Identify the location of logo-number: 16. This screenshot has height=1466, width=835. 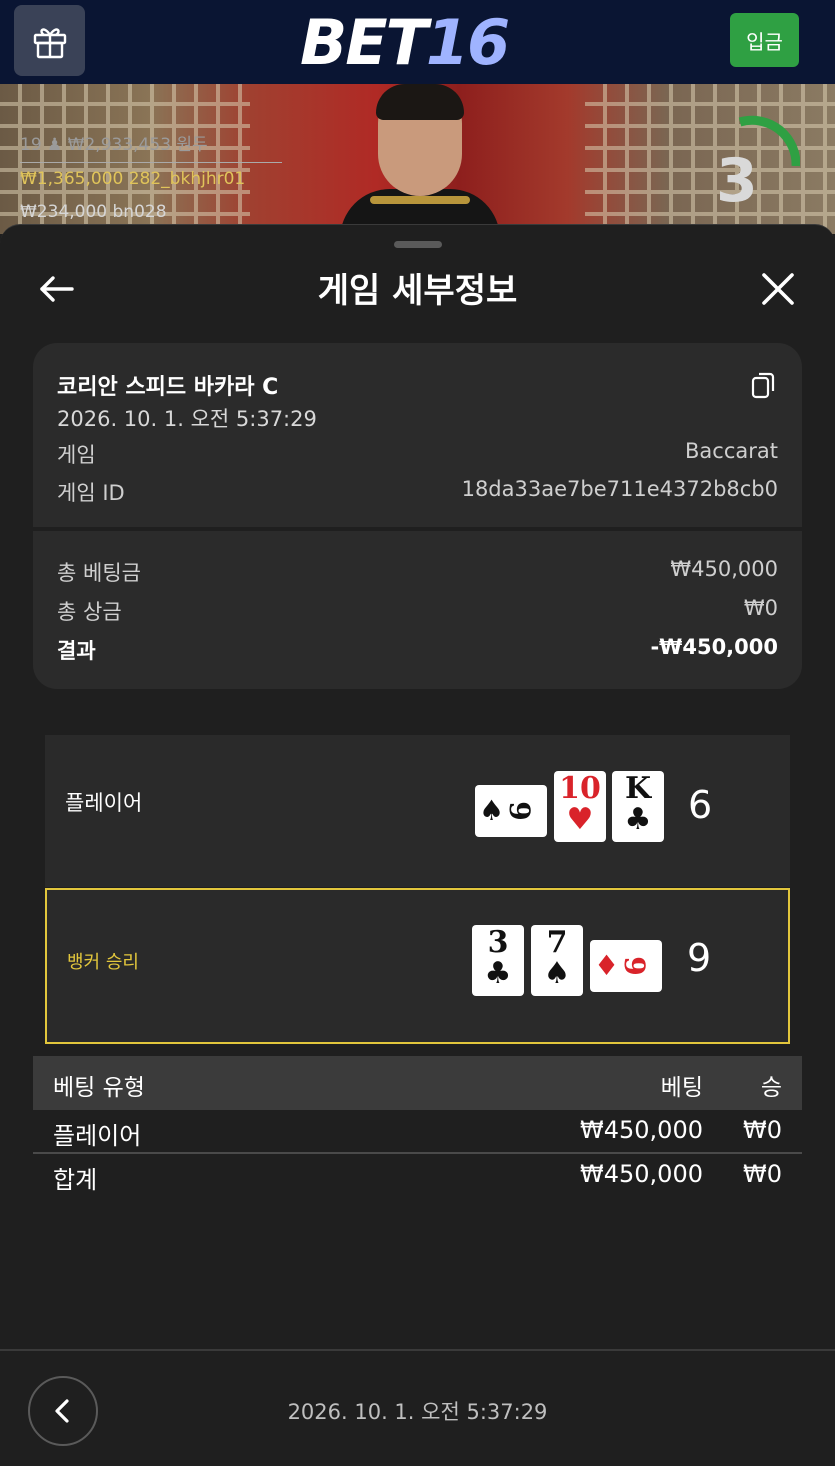
(467, 42).